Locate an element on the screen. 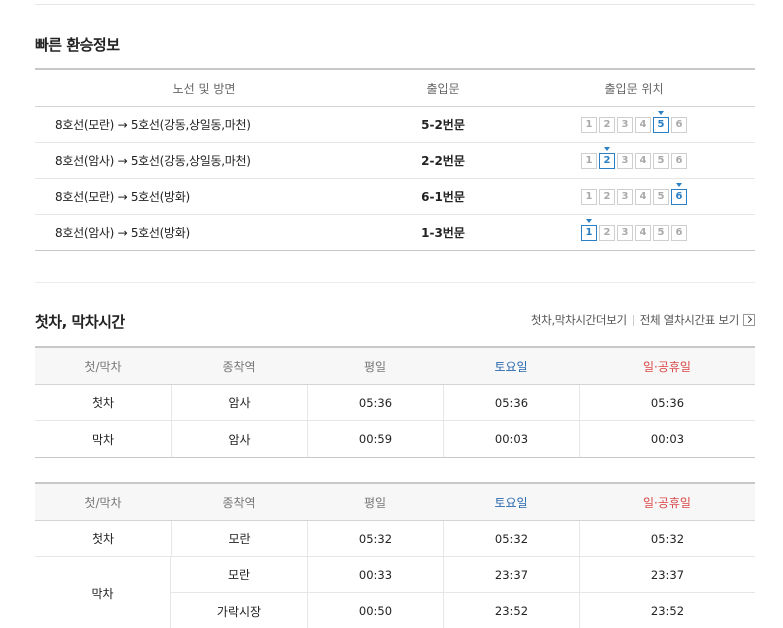  row-weekday: 05:32 is located at coordinates (375, 538).